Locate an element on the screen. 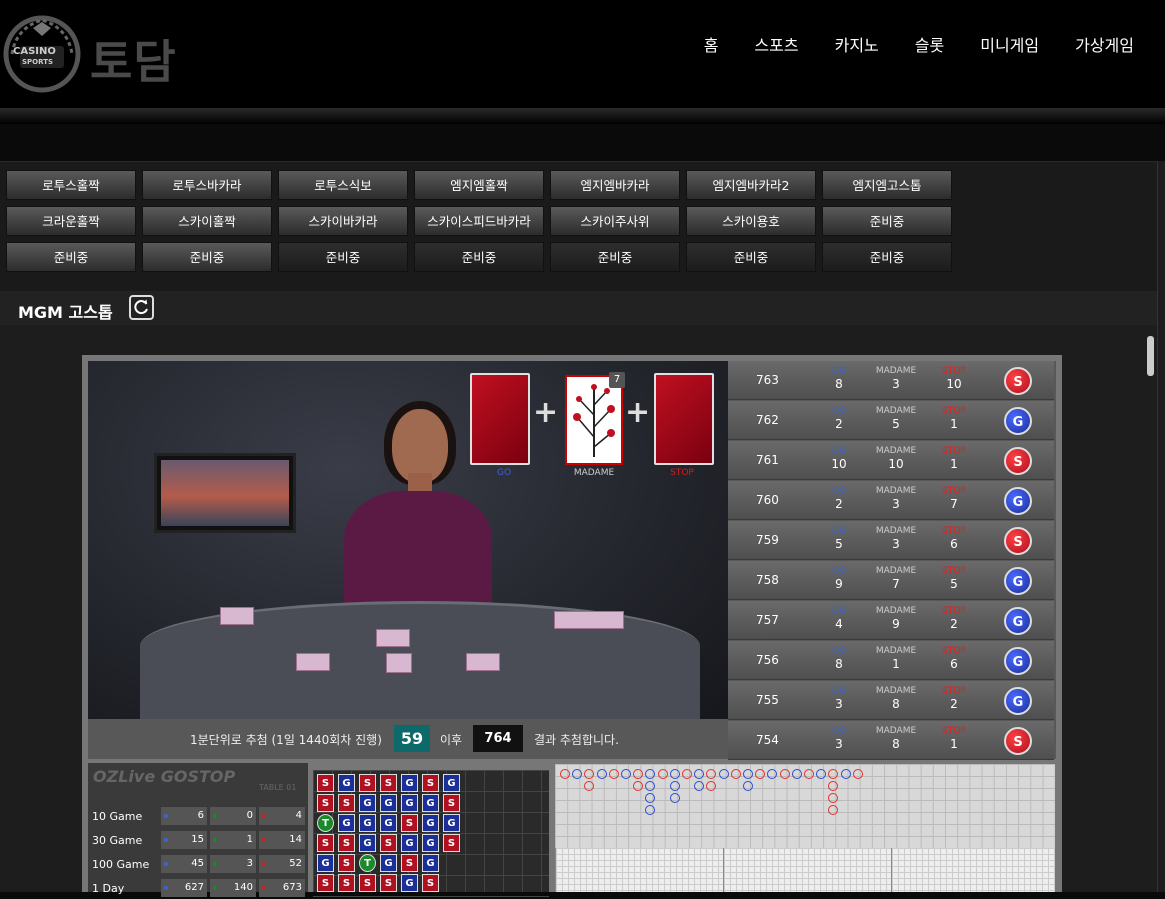 The image size is (1165, 899). stop-value: 7 is located at coordinates (954, 504).